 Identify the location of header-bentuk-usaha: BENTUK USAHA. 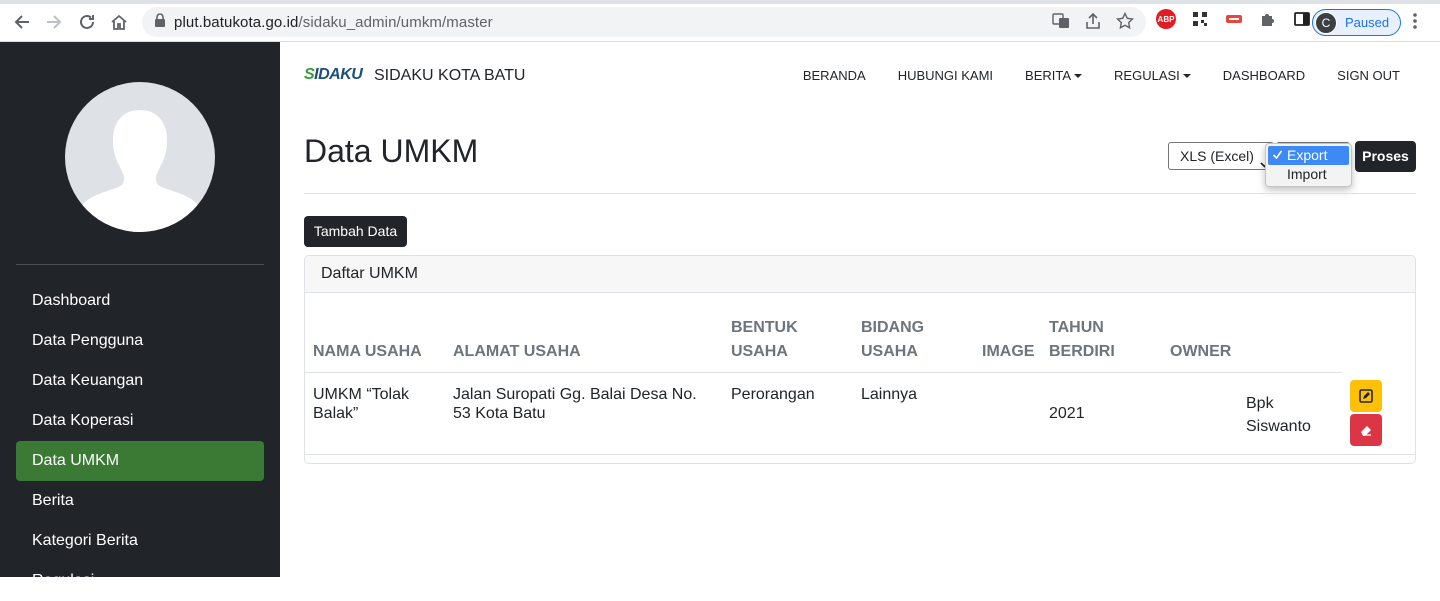
(764, 340).